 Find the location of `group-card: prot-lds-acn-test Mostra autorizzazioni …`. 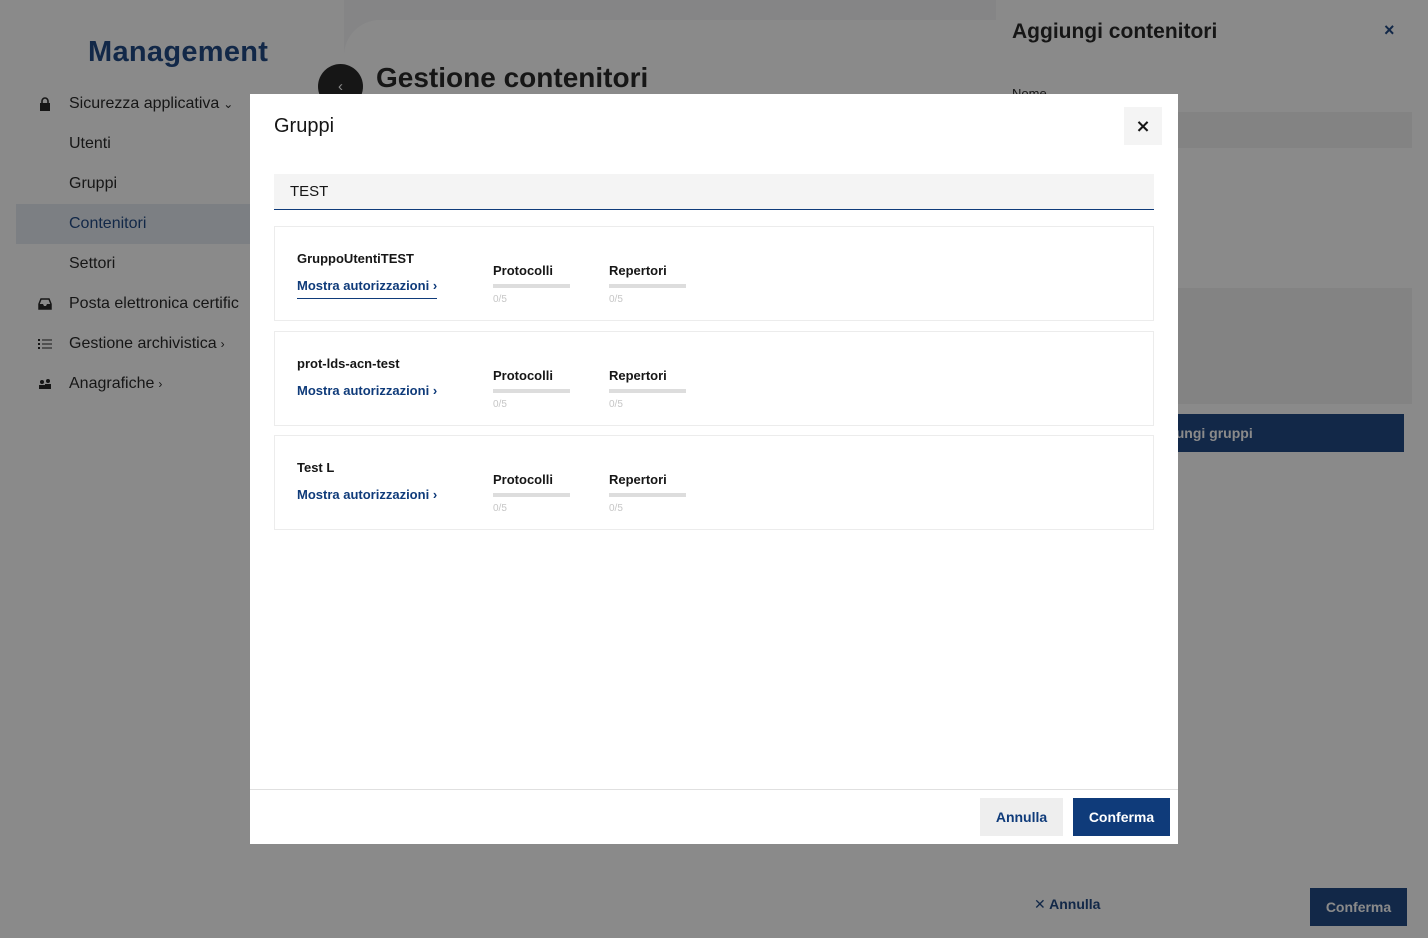

group-card: prot-lds-acn-test Mostra autorizzazioni … is located at coordinates (714, 378).